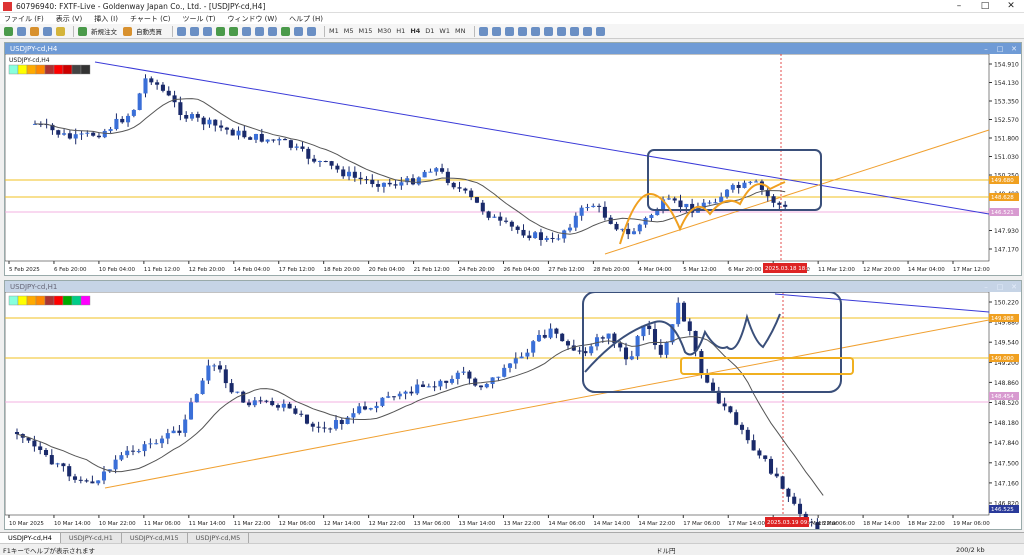  What do you see at coordinates (155, 538) in the screenshot?
I see `chart-tab-2: USDJPY-cd,M15` at bounding box center [155, 538].